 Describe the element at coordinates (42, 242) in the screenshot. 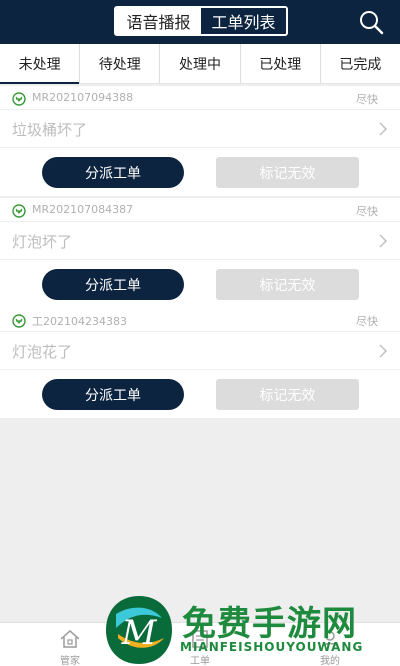

I see `order-title: 灯泡坏了` at that location.